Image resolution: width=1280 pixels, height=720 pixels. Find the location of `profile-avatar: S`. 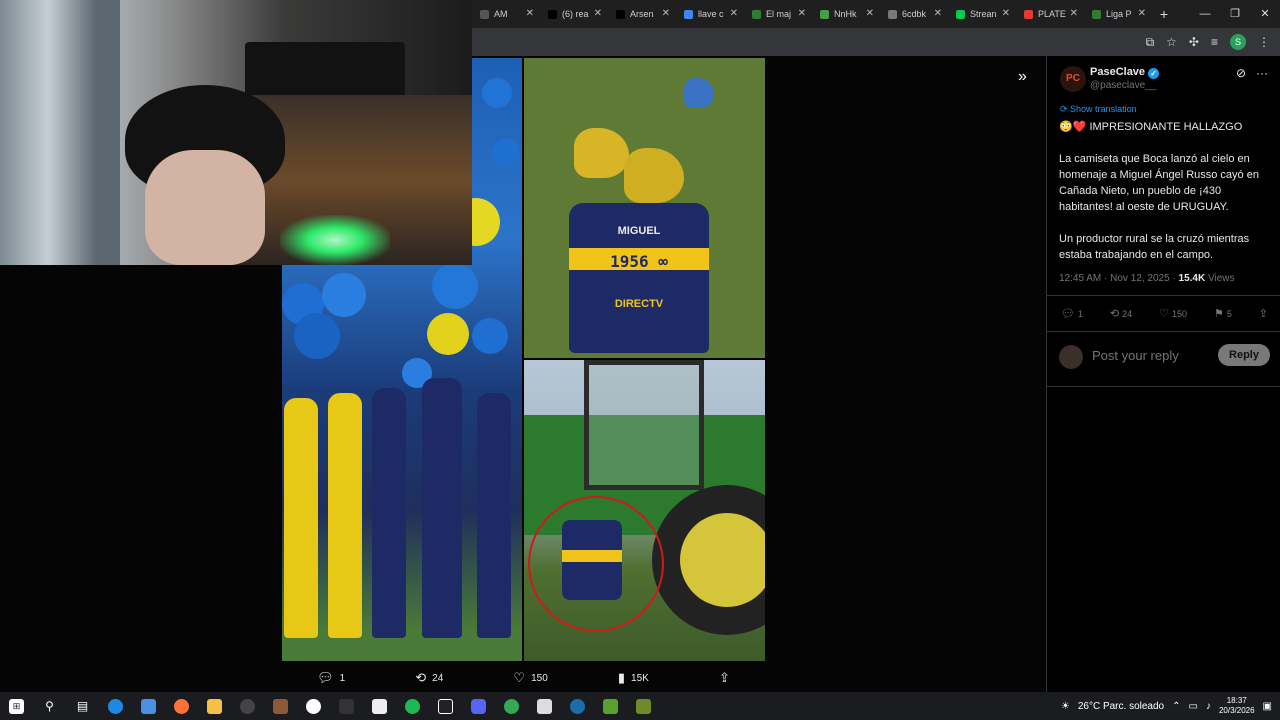

profile-avatar: S is located at coordinates (1238, 42).